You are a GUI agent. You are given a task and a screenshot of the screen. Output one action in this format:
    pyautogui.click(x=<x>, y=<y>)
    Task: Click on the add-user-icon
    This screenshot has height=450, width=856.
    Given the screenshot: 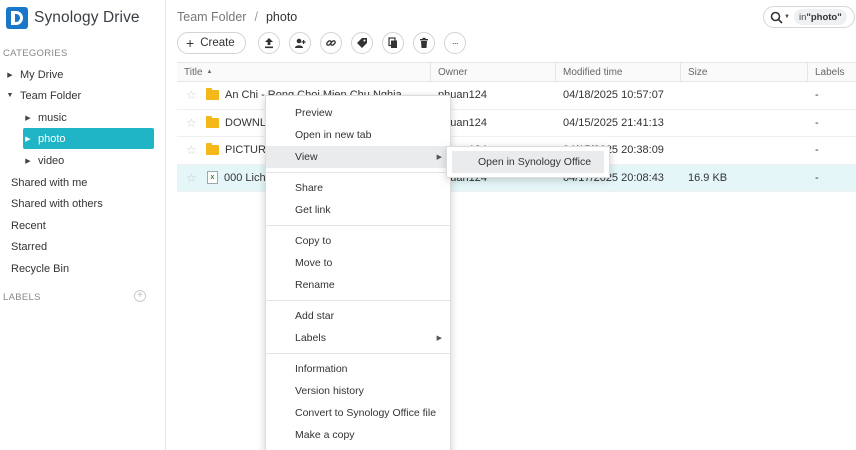 What is the action you would take?
    pyautogui.click(x=300, y=43)
    